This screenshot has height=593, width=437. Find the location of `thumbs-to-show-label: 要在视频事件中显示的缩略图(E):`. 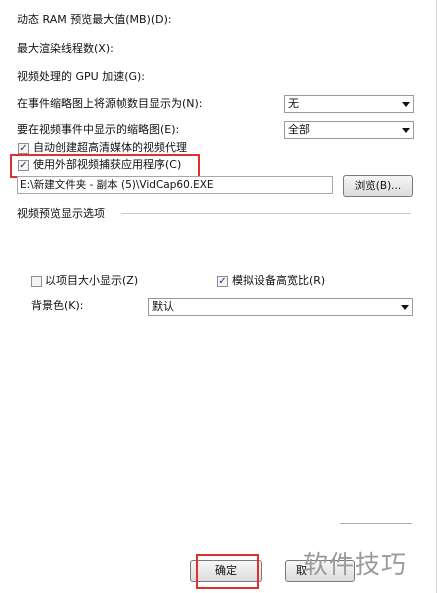

thumbs-to-show-label: 要在视频事件中显示的缩略图(E): is located at coordinates (98, 129).